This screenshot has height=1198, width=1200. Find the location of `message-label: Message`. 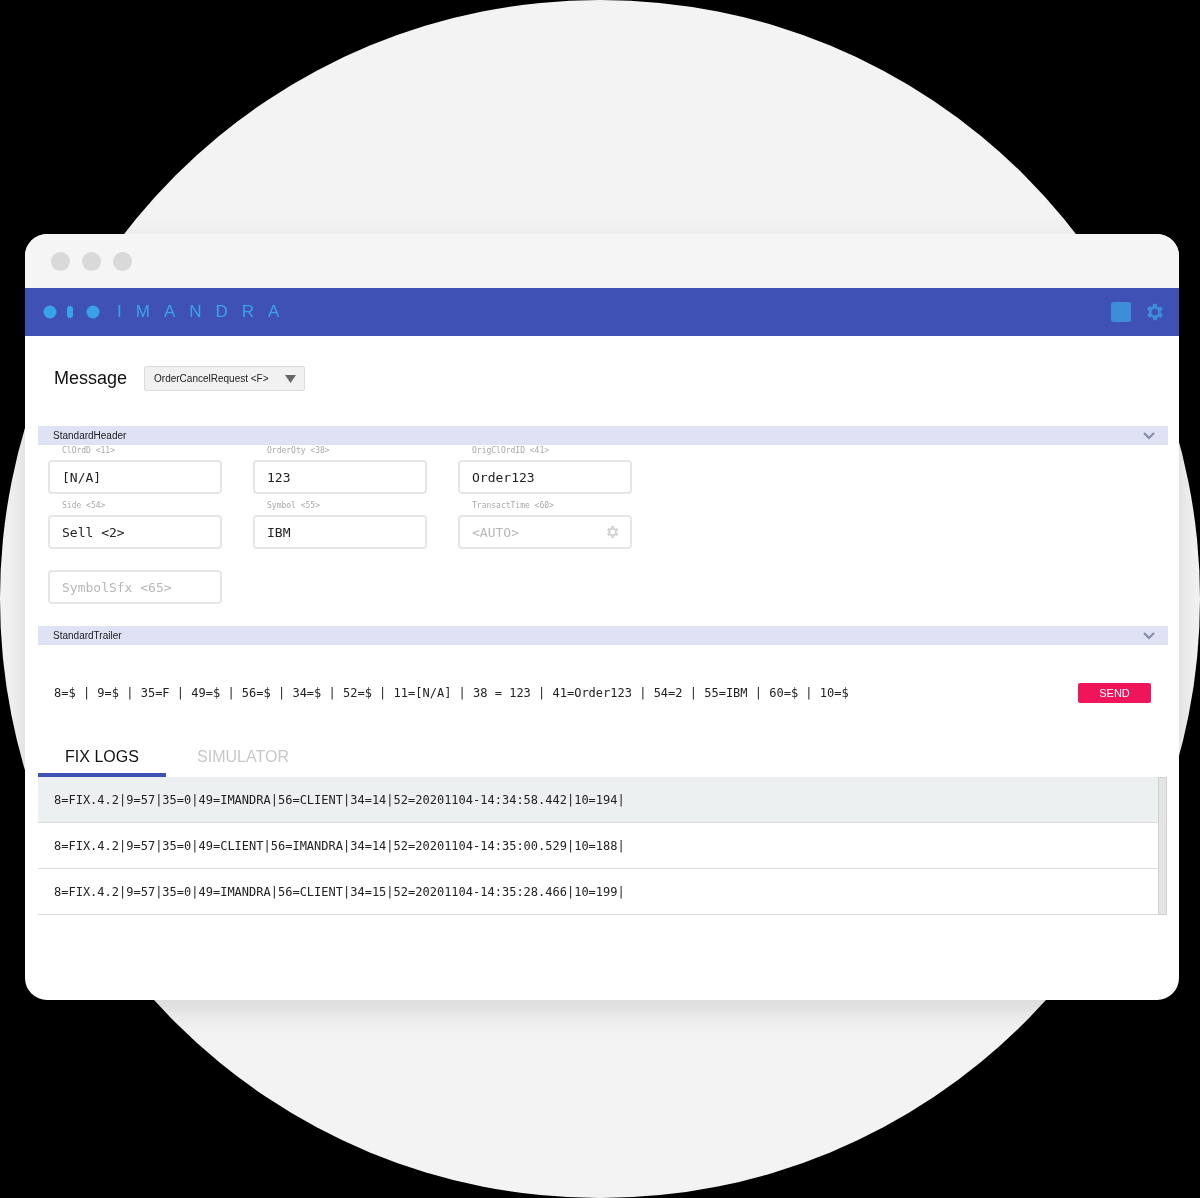

message-label: Message is located at coordinates (91, 378).